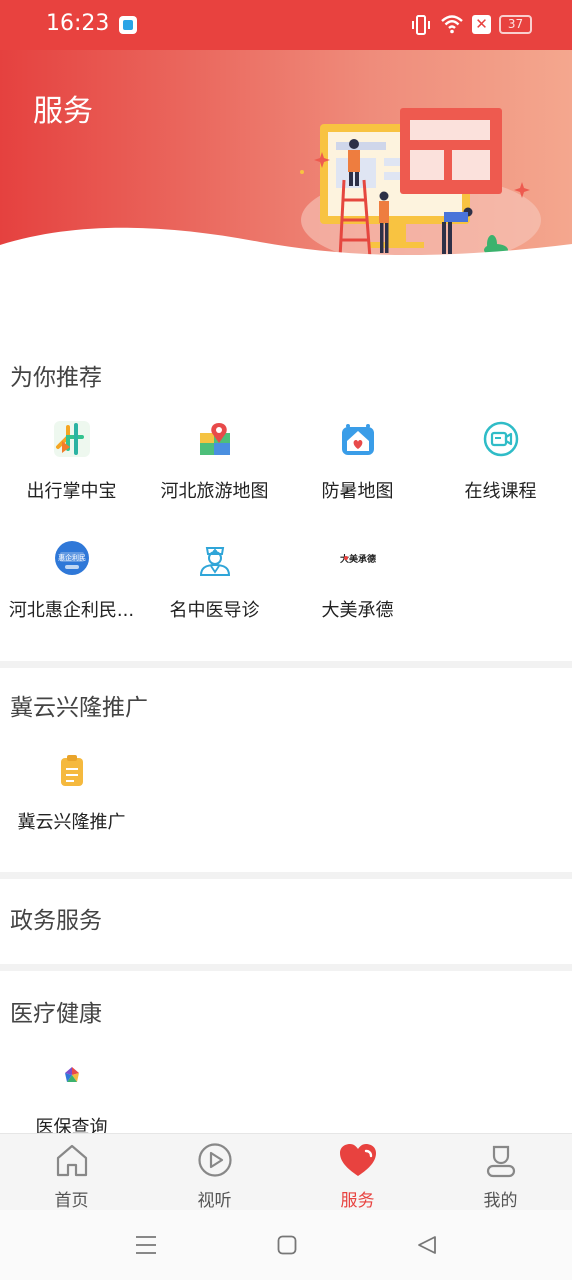  What do you see at coordinates (214, 1201) in the screenshot?
I see `nav-label: 视听` at bounding box center [214, 1201].